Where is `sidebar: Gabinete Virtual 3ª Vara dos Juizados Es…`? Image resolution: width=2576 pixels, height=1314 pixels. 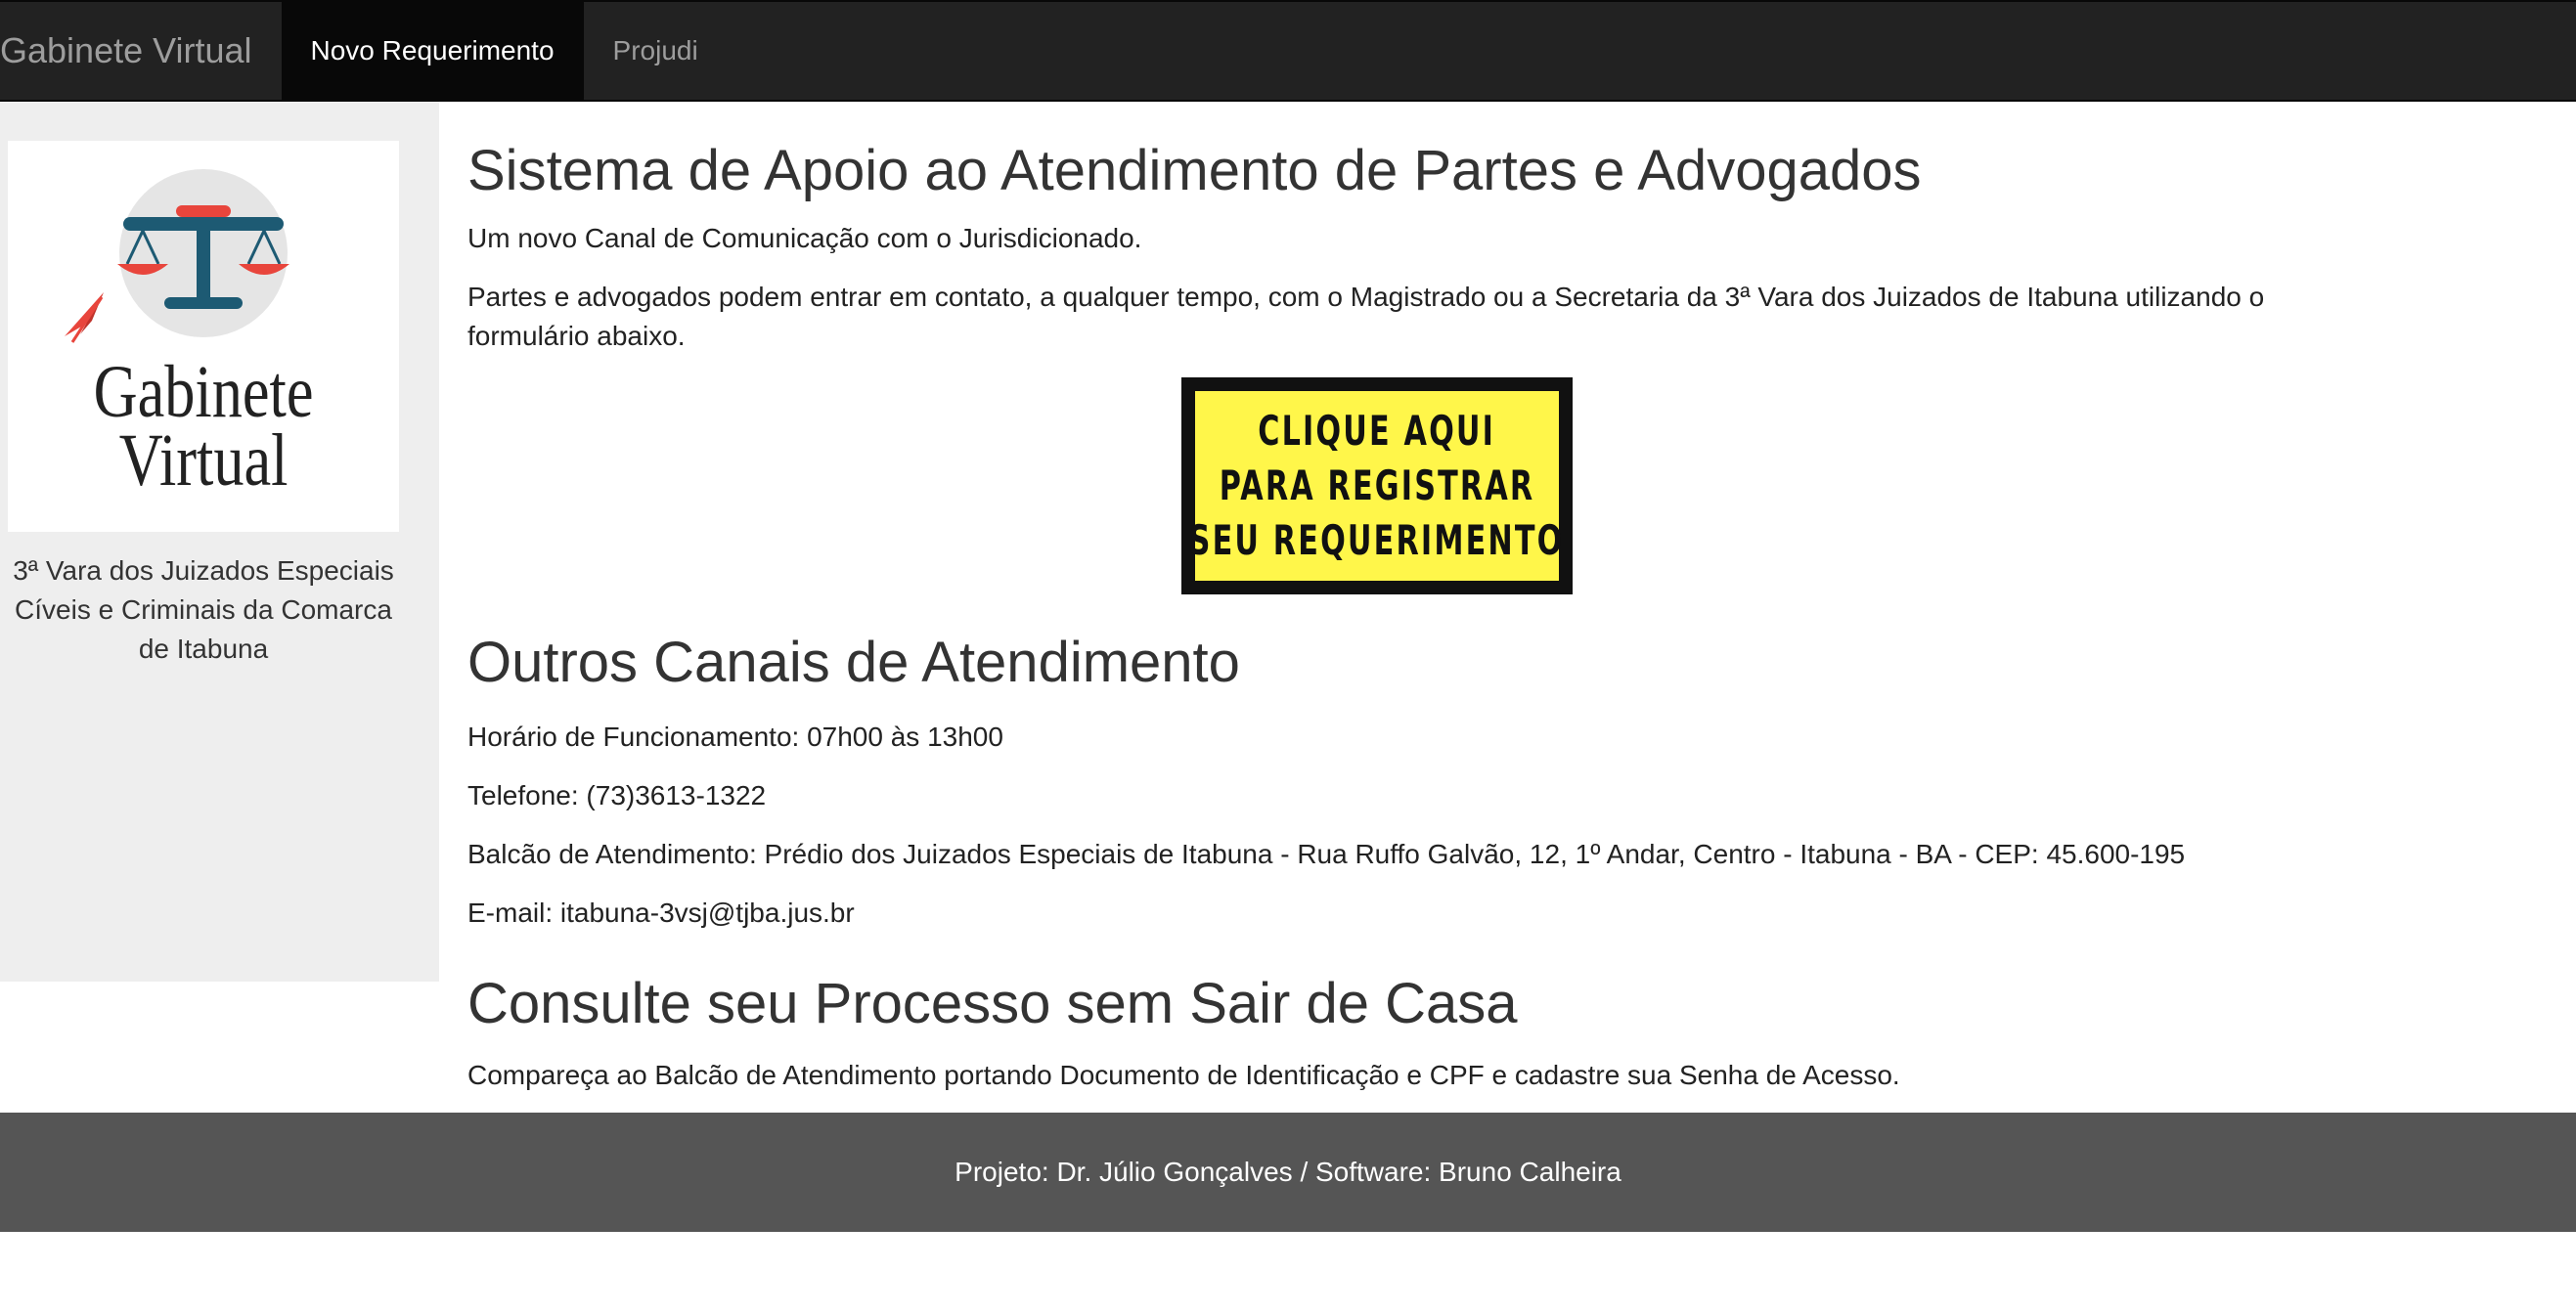
sidebar: Gabinete Virtual 3ª Vara dos Juizados Es… is located at coordinates (219, 542).